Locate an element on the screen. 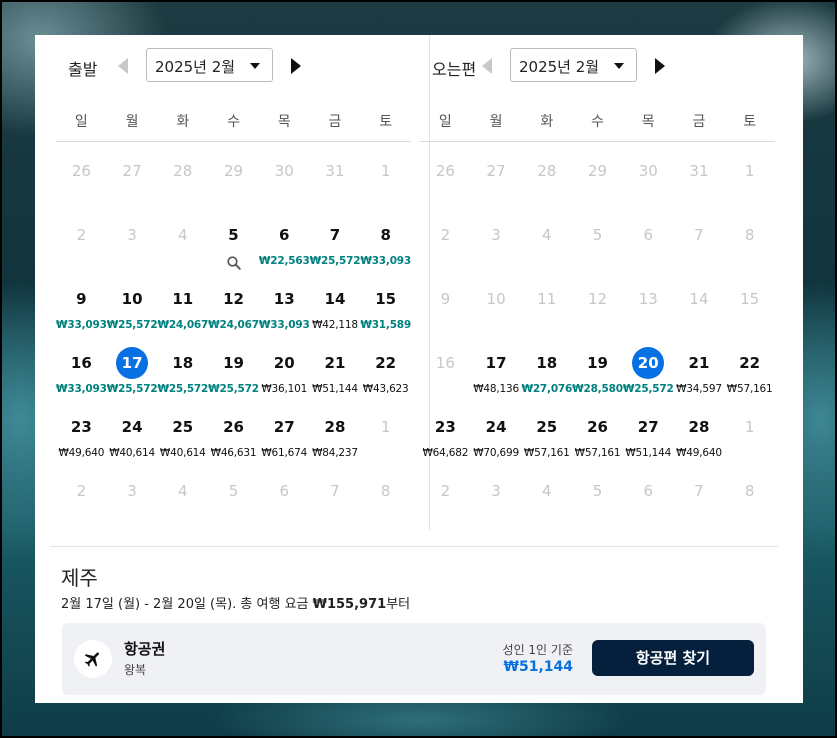 Image resolution: width=837 pixels, height=738 pixels. day-number: 27 is located at coordinates (496, 171).